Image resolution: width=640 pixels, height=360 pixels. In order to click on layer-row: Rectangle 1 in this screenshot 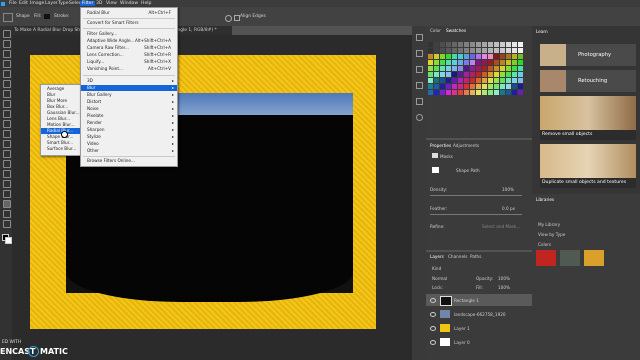, I will do `click(479, 300)`.